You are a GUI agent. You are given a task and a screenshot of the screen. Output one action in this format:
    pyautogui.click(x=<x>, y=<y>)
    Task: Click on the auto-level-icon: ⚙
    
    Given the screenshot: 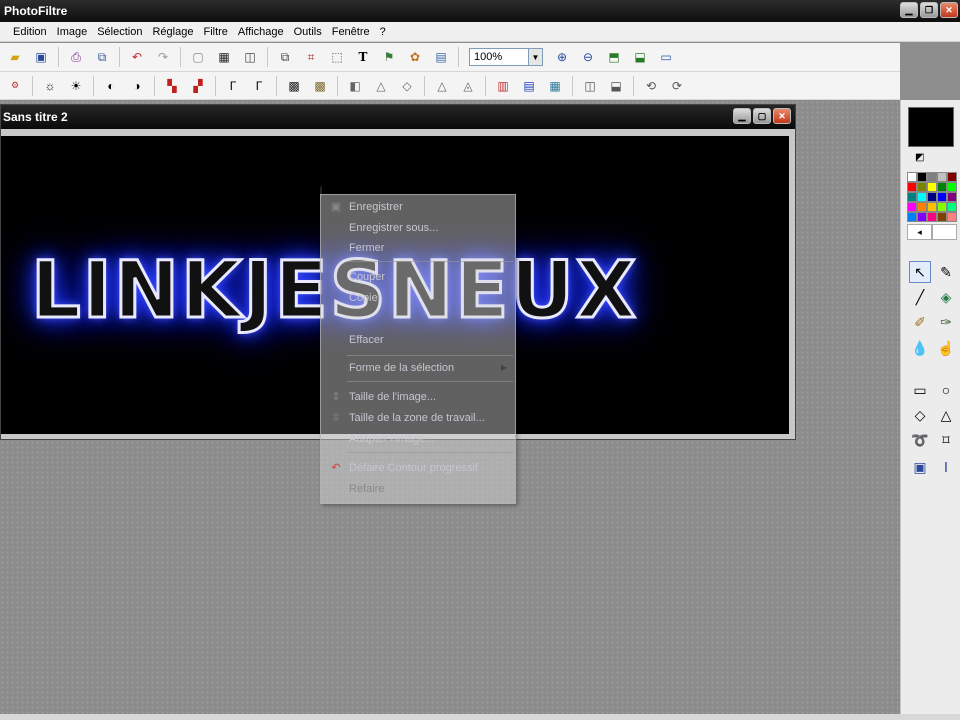 What is the action you would take?
    pyautogui.click(x=15, y=86)
    